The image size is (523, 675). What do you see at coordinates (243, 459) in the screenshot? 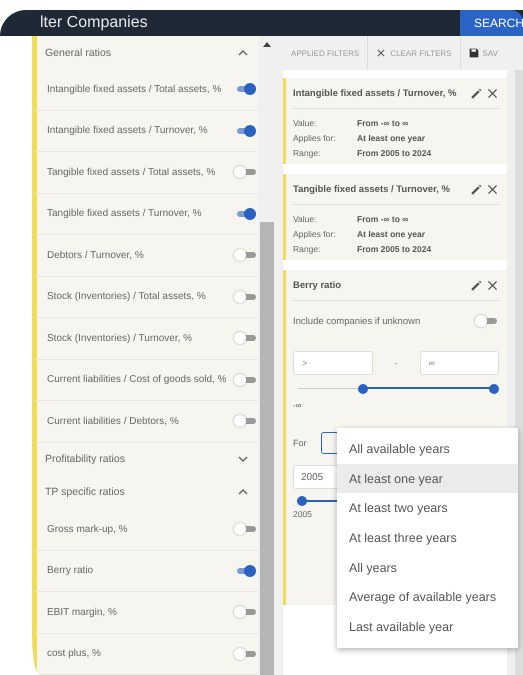
I see `chevron-down-icon` at bounding box center [243, 459].